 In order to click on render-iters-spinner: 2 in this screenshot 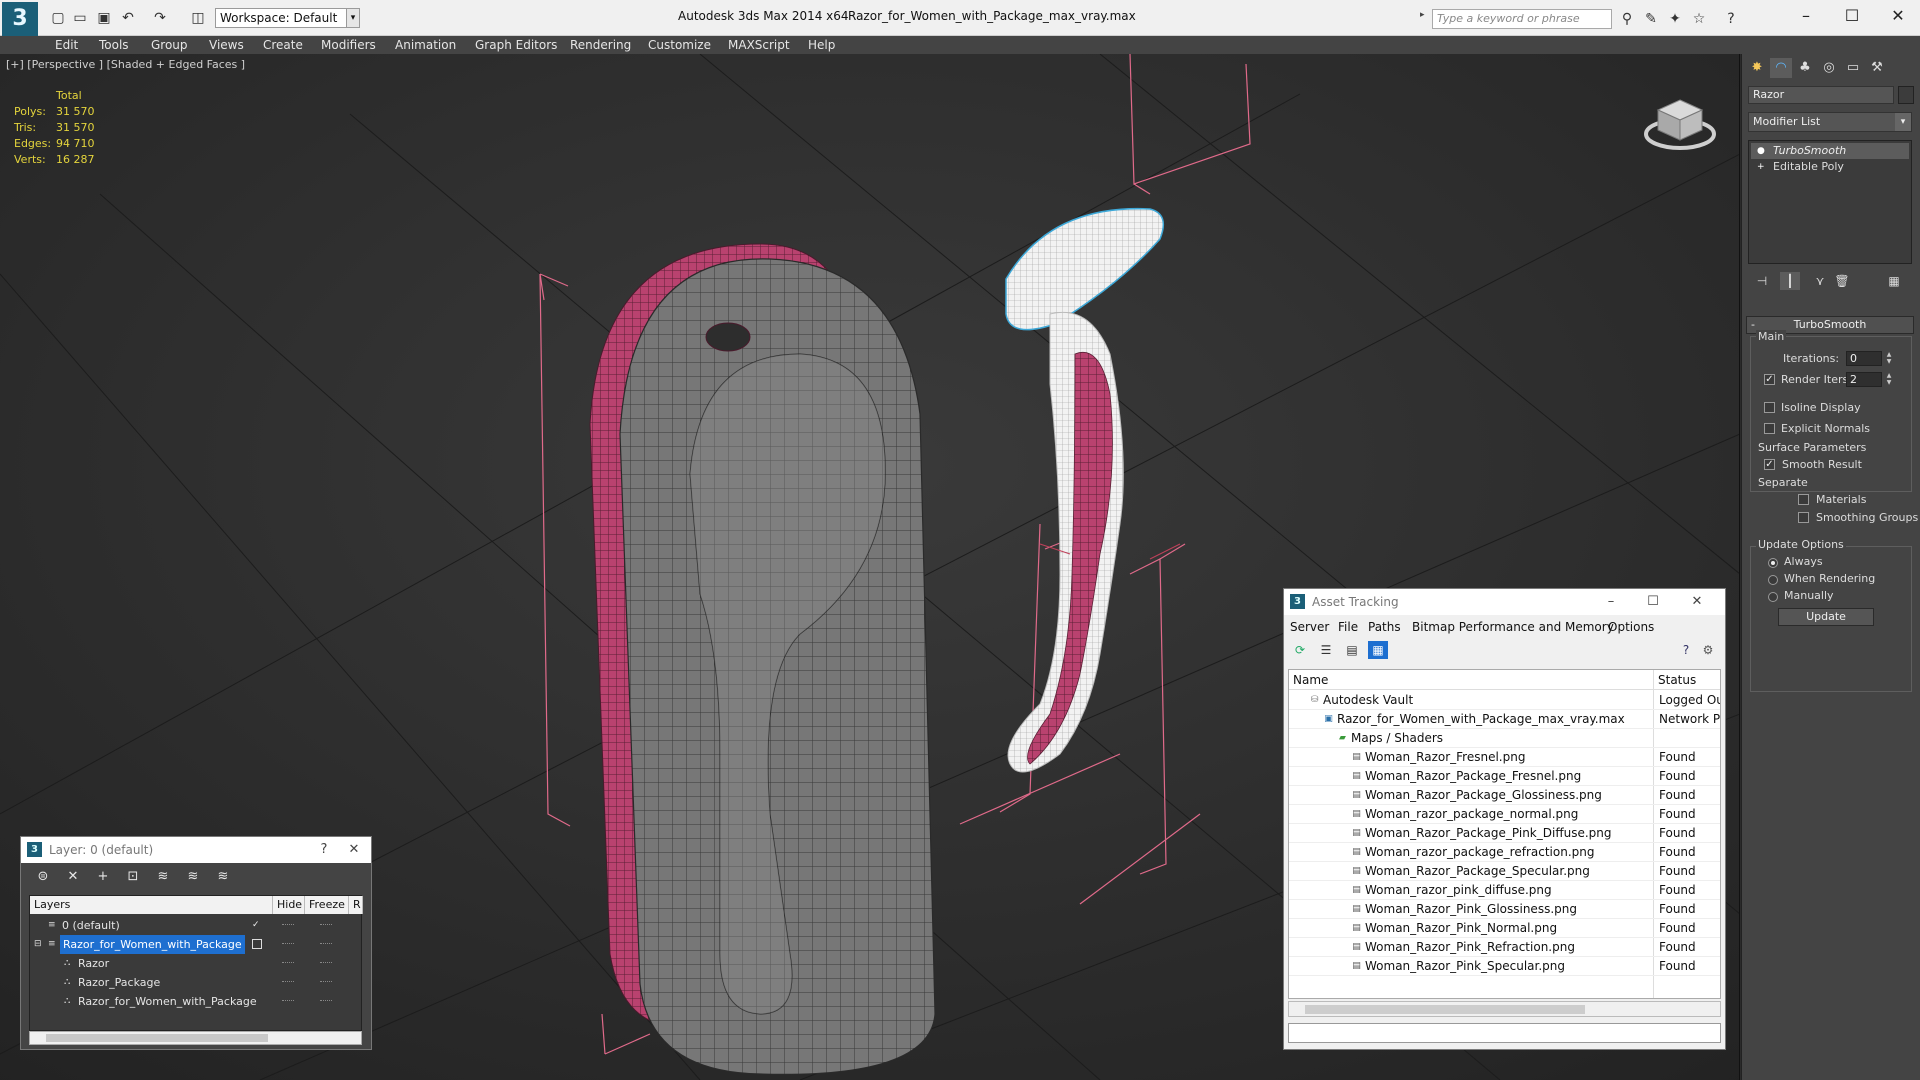, I will do `click(1864, 379)`.